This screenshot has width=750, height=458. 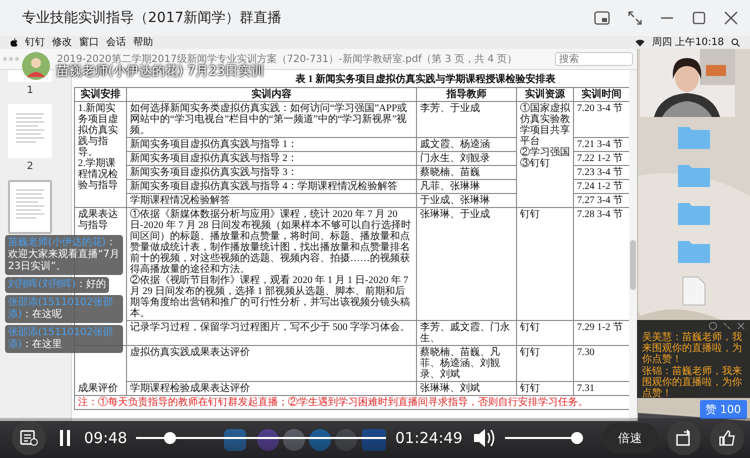 I want to click on picture-in-picture-icon, so click(x=602, y=18).